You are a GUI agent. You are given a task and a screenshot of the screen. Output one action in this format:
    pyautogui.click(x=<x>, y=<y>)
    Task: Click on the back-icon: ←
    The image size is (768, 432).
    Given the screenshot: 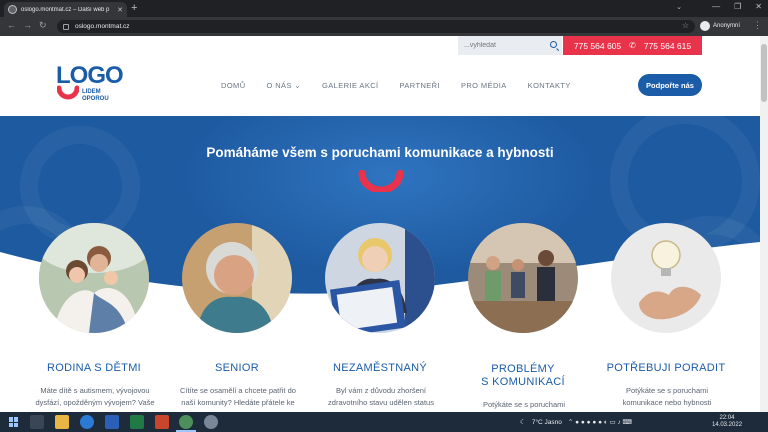 What is the action you would take?
    pyautogui.click(x=11, y=25)
    